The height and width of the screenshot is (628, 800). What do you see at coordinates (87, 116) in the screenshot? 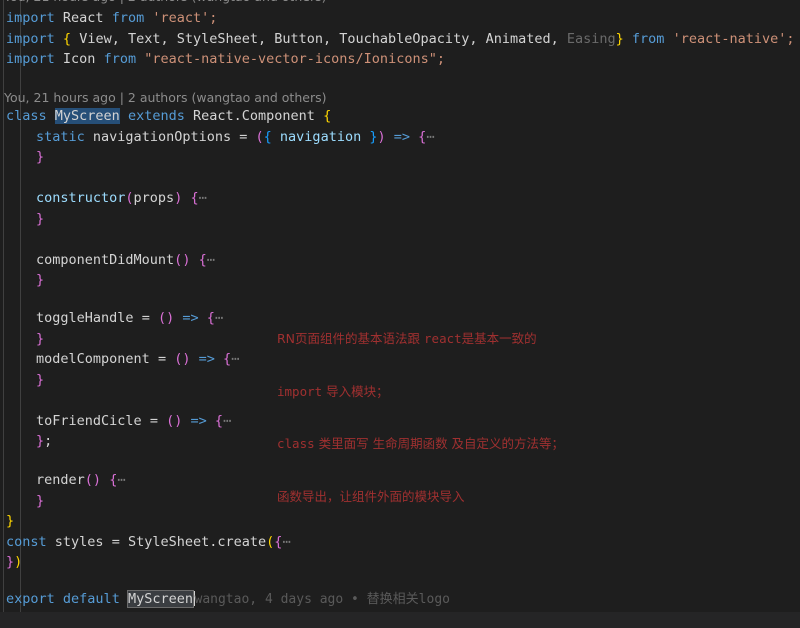
I see `selected-class-name: MyScreen` at bounding box center [87, 116].